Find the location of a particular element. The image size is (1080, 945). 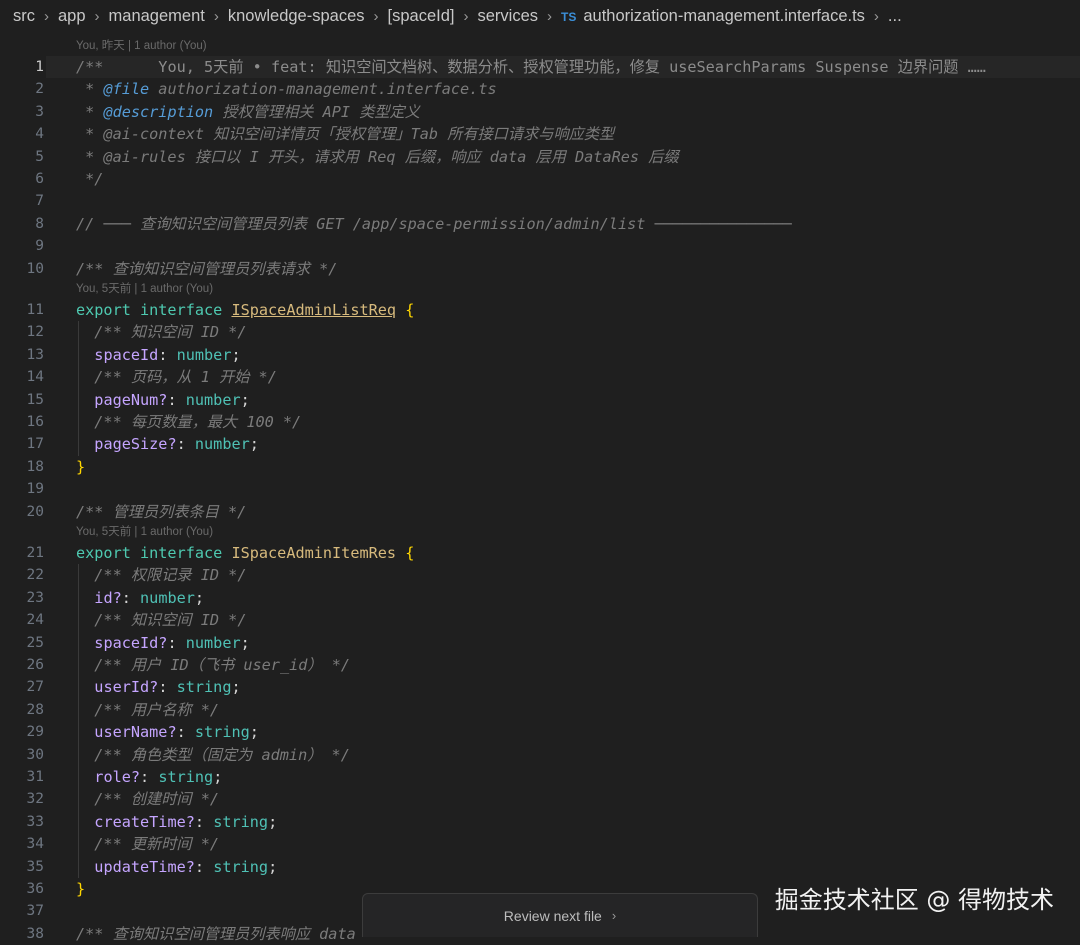

code-line: spaceId?: number; is located at coordinates (162, 643).